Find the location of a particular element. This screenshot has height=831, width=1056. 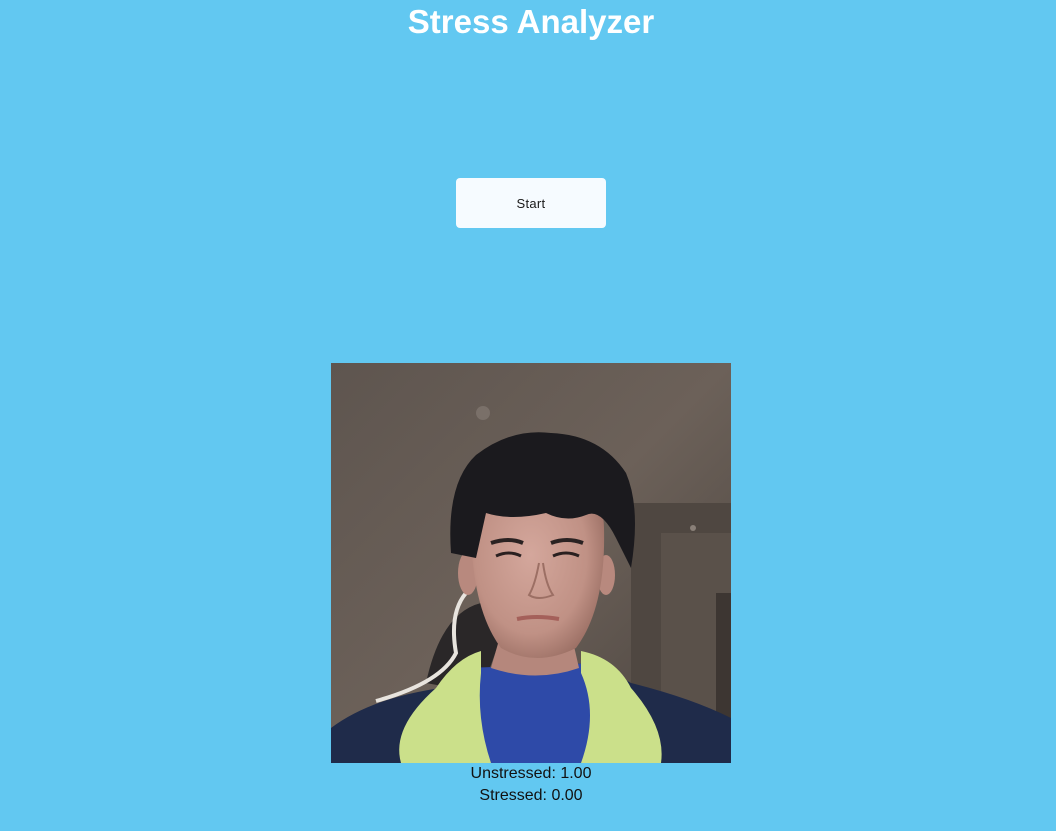

unstressed-score: Unstressed: 1.00 is located at coordinates (531, 773).